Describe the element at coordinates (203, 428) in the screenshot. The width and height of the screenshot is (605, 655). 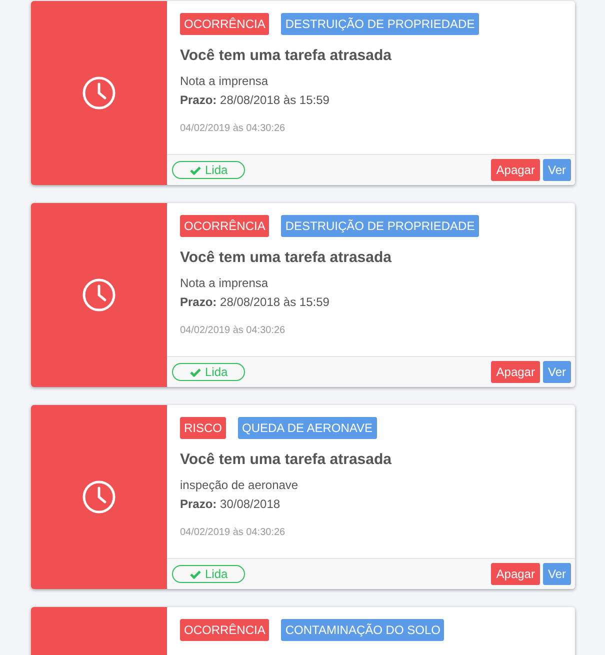
I see `category-tag: RISCO` at that location.